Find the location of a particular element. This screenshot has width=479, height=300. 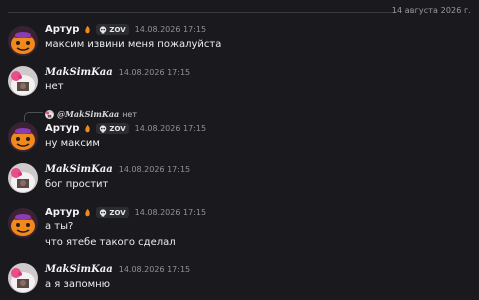

message-text: нет is located at coordinates (54, 86).